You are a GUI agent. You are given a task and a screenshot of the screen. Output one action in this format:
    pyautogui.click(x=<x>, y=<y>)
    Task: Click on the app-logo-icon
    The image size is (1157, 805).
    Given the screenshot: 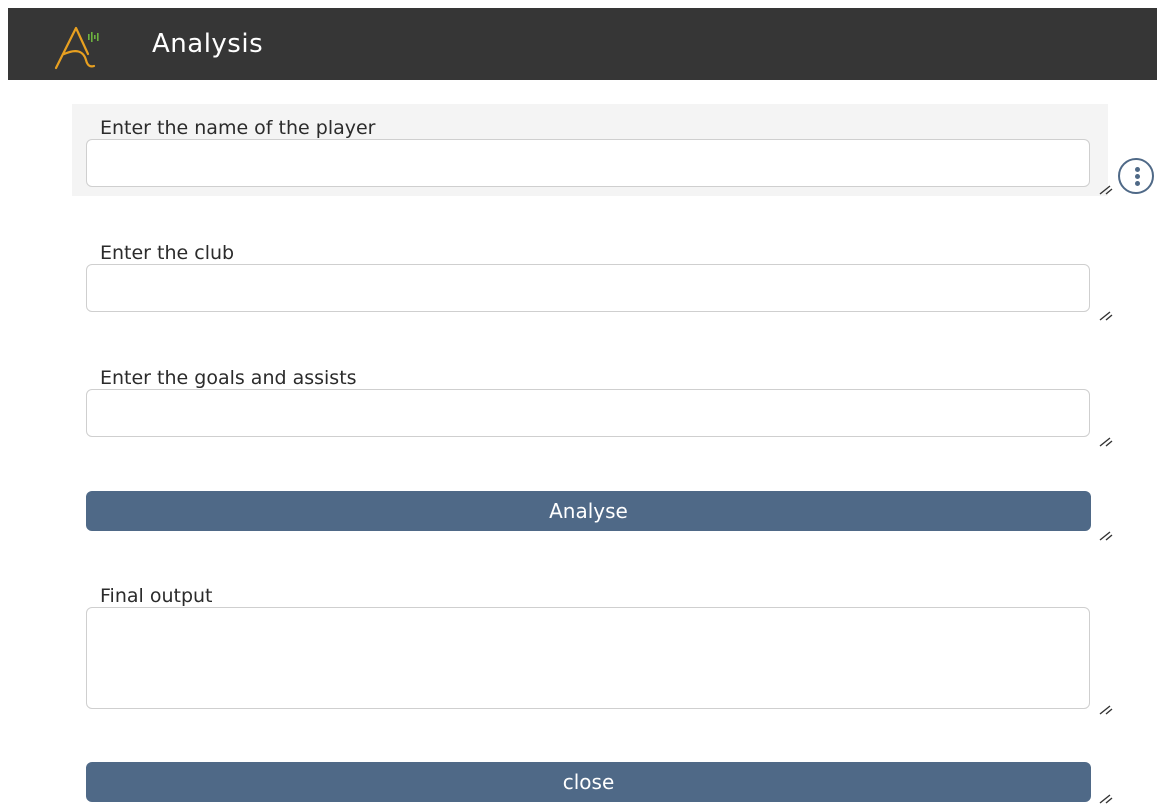 What is the action you would take?
    pyautogui.click(x=76, y=48)
    